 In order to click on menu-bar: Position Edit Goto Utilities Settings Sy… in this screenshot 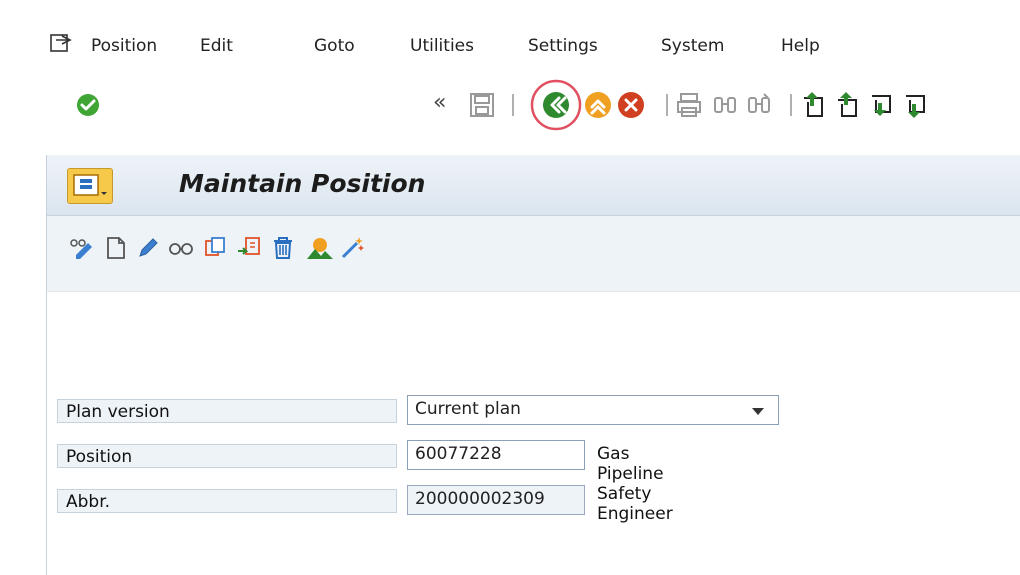, I will do `click(510, 37)`.